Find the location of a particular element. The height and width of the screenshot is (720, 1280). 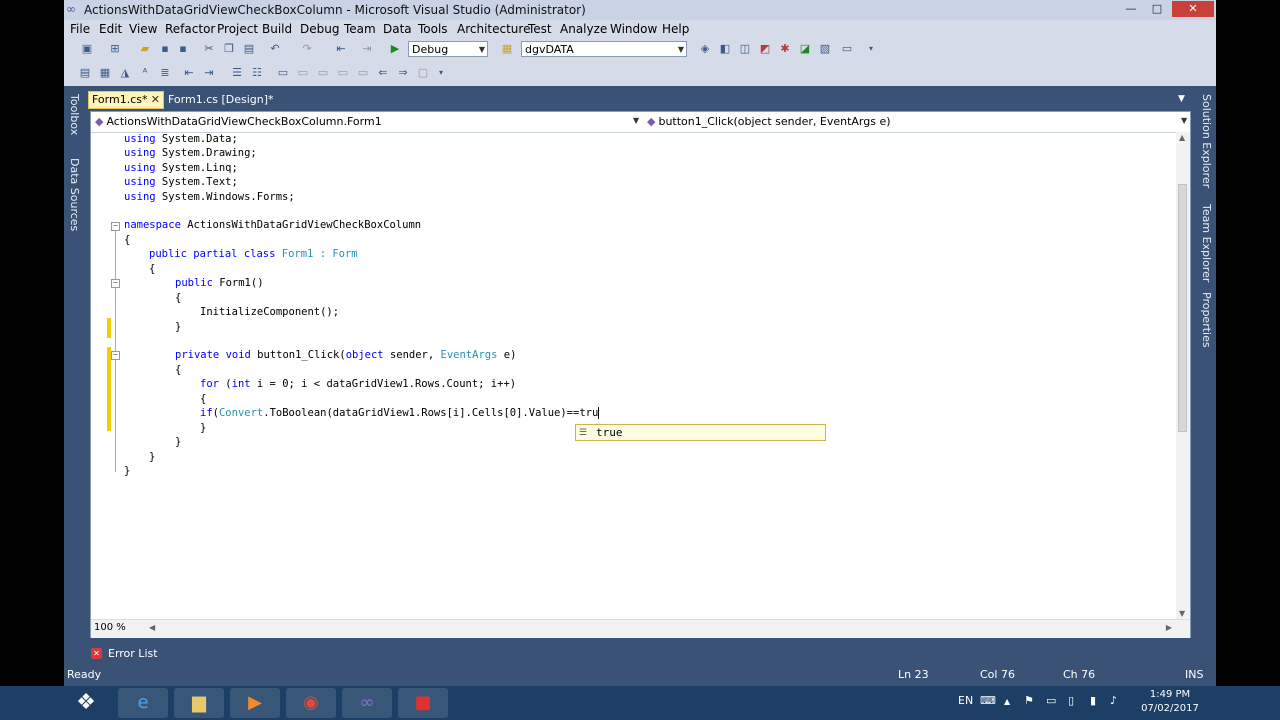

menu-window: Window is located at coordinates (633, 29).